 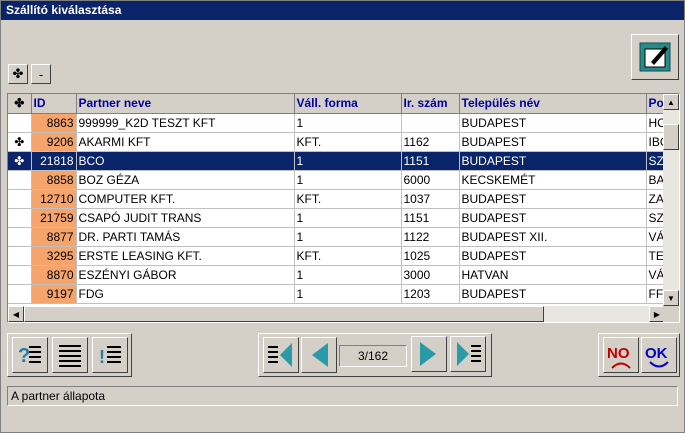 I want to click on row-zip: 1122, so click(x=430, y=237).